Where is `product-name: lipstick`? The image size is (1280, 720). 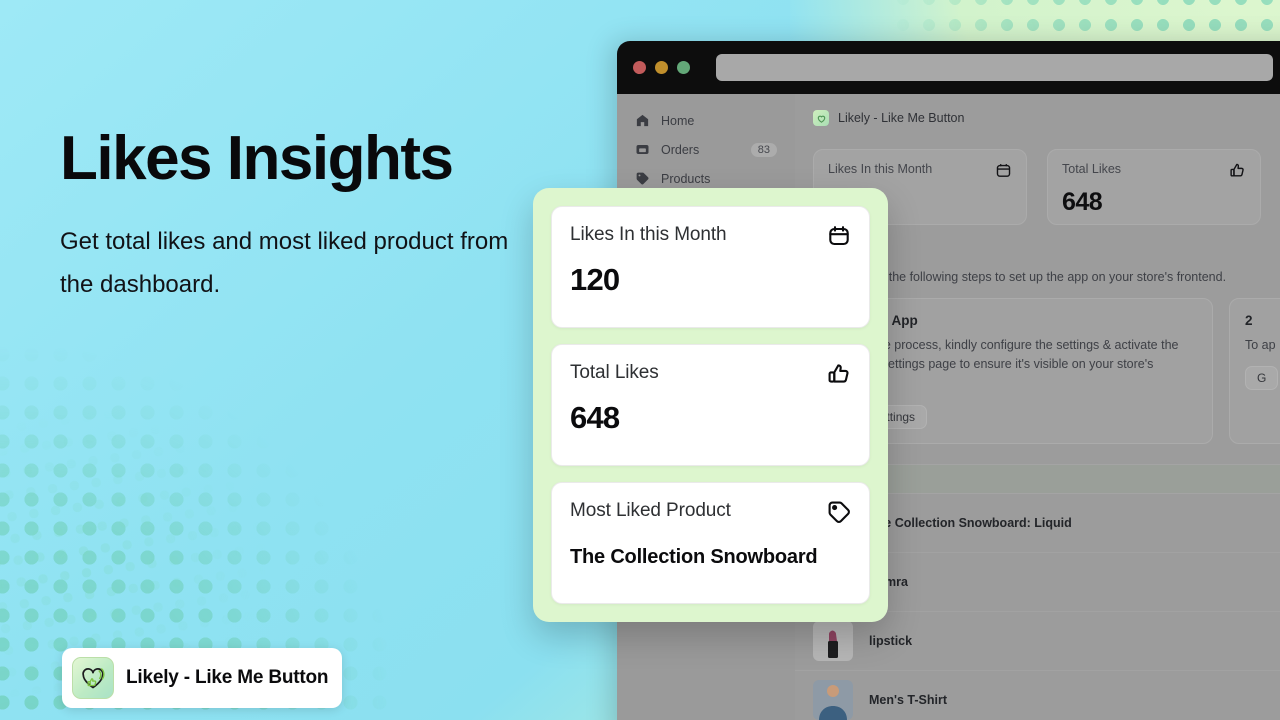 product-name: lipstick is located at coordinates (891, 641).